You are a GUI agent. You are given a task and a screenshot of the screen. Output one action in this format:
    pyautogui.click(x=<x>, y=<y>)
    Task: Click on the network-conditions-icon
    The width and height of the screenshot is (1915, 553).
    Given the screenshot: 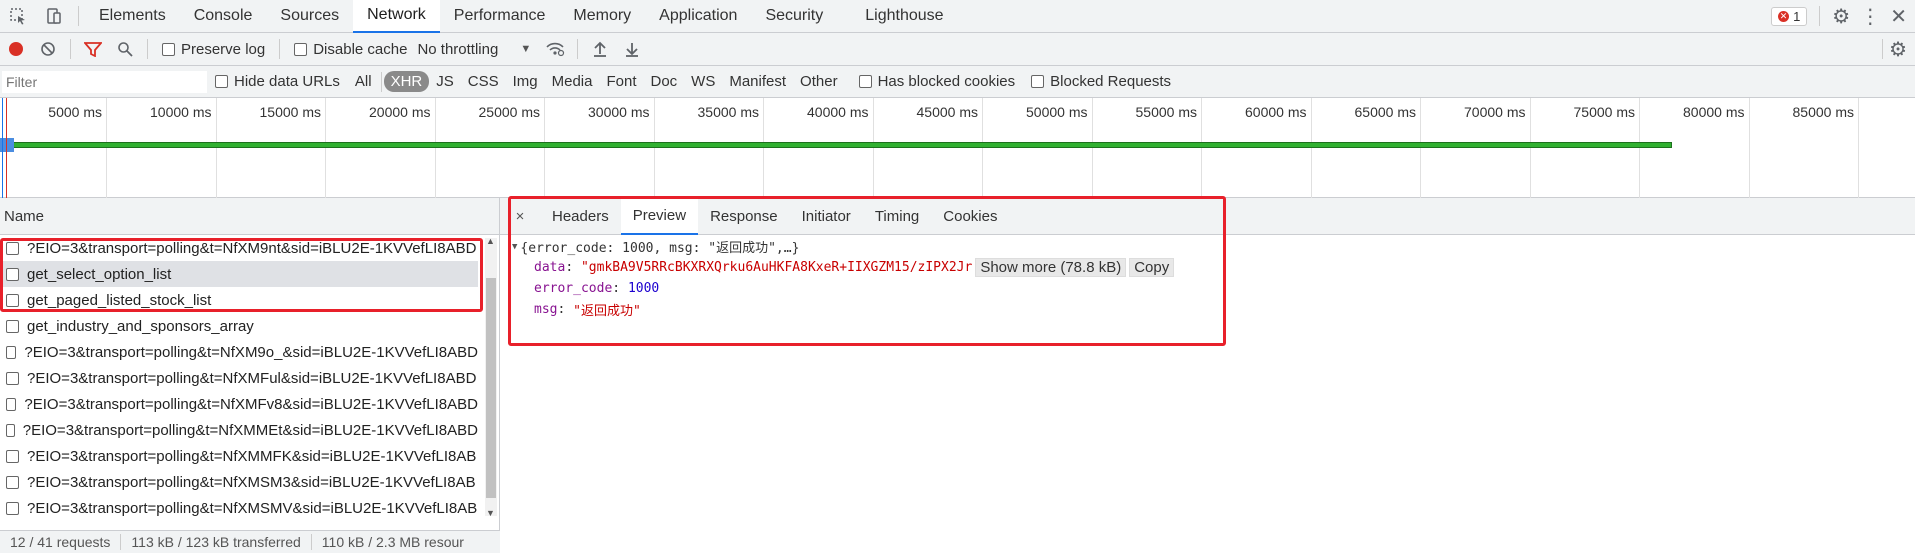 What is the action you would take?
    pyautogui.click(x=555, y=49)
    